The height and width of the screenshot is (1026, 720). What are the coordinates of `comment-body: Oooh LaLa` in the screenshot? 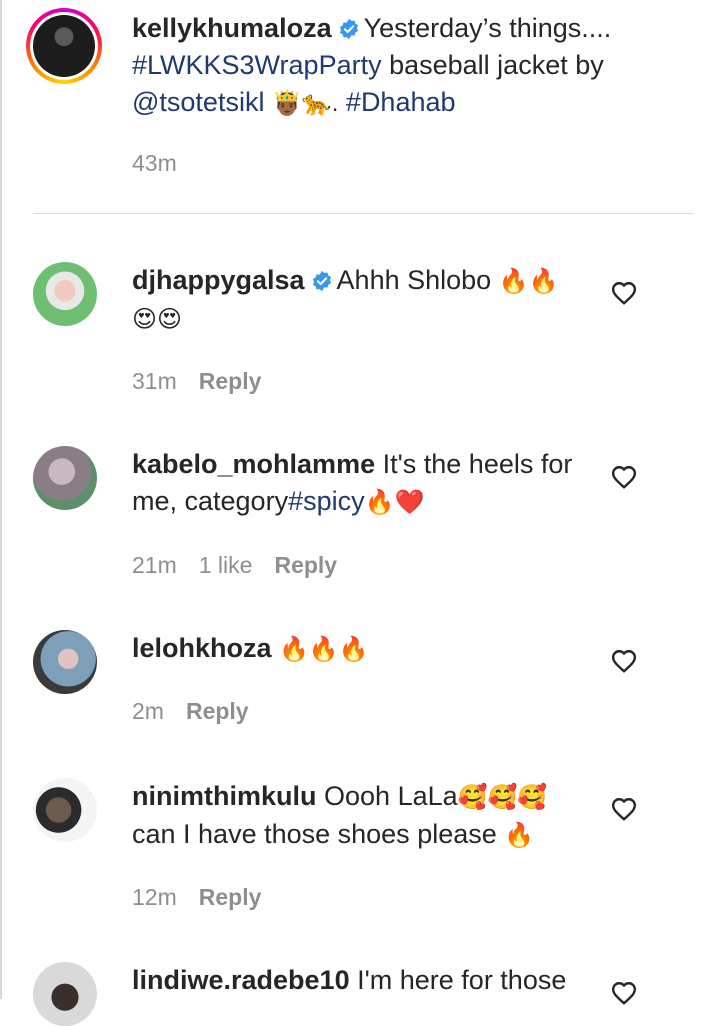 It's located at (391, 796).